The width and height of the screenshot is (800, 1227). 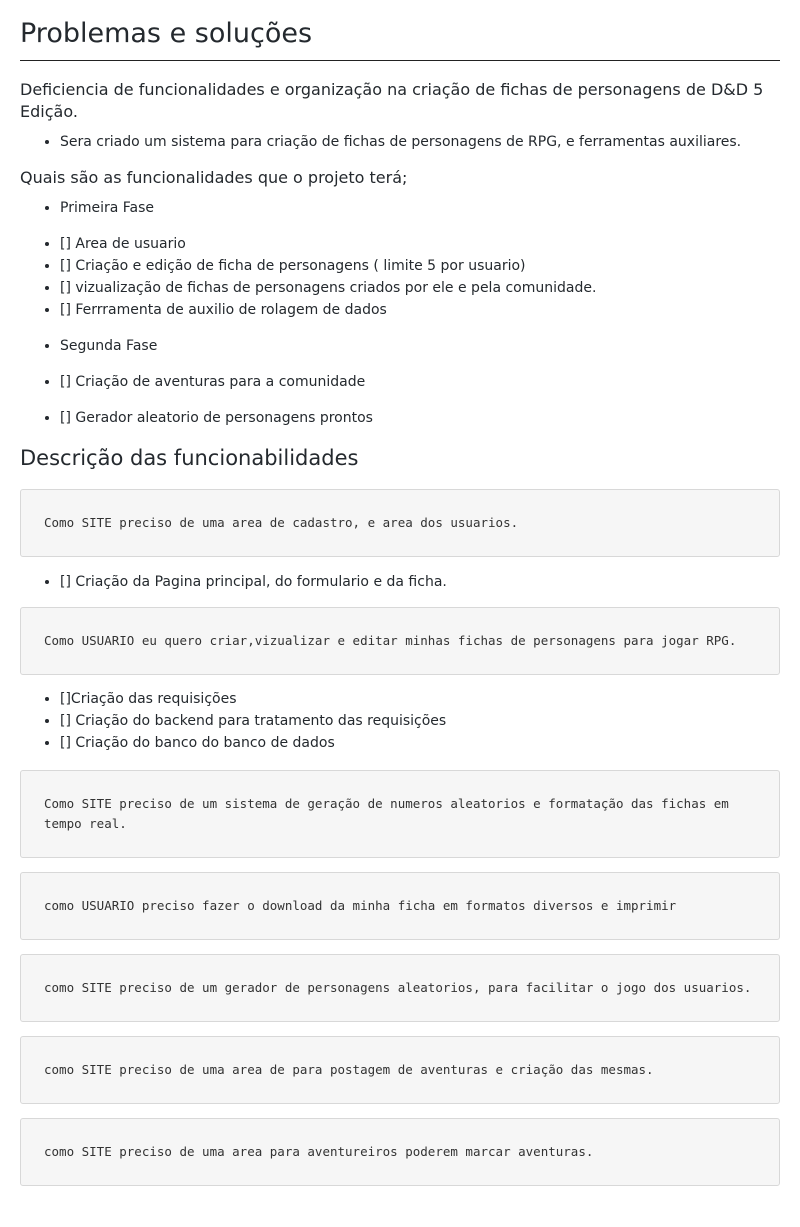 I want to click on list-item: []Criação das requisições, so click(x=420, y=699).